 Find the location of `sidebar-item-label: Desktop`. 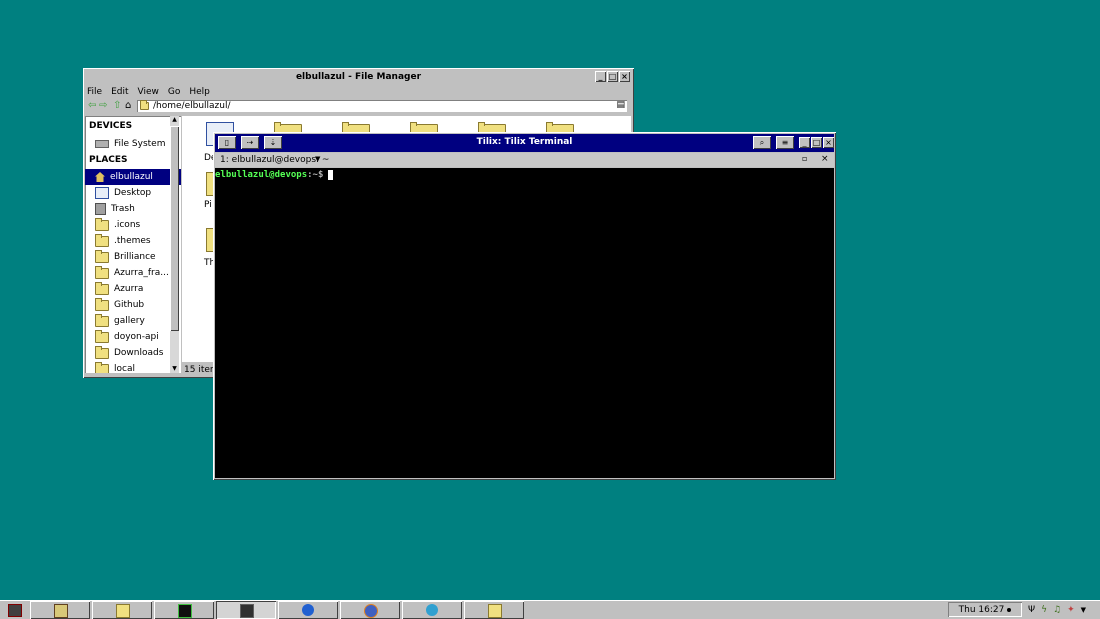

sidebar-item-label: Desktop is located at coordinates (133, 193).